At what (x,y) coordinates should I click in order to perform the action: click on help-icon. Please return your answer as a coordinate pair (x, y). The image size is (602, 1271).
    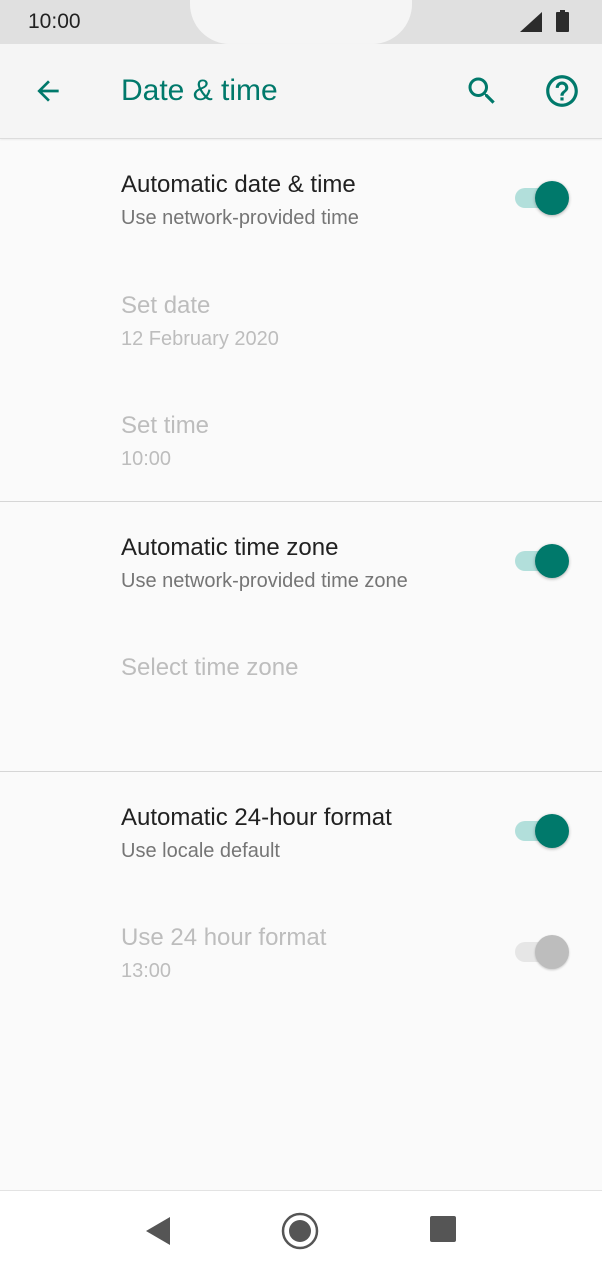
    Looking at the image, I should click on (562, 91).